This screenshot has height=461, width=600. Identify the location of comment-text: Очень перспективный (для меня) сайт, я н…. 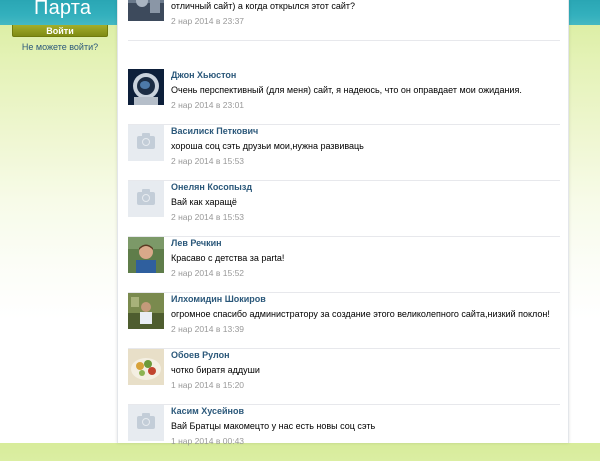
(346, 90).